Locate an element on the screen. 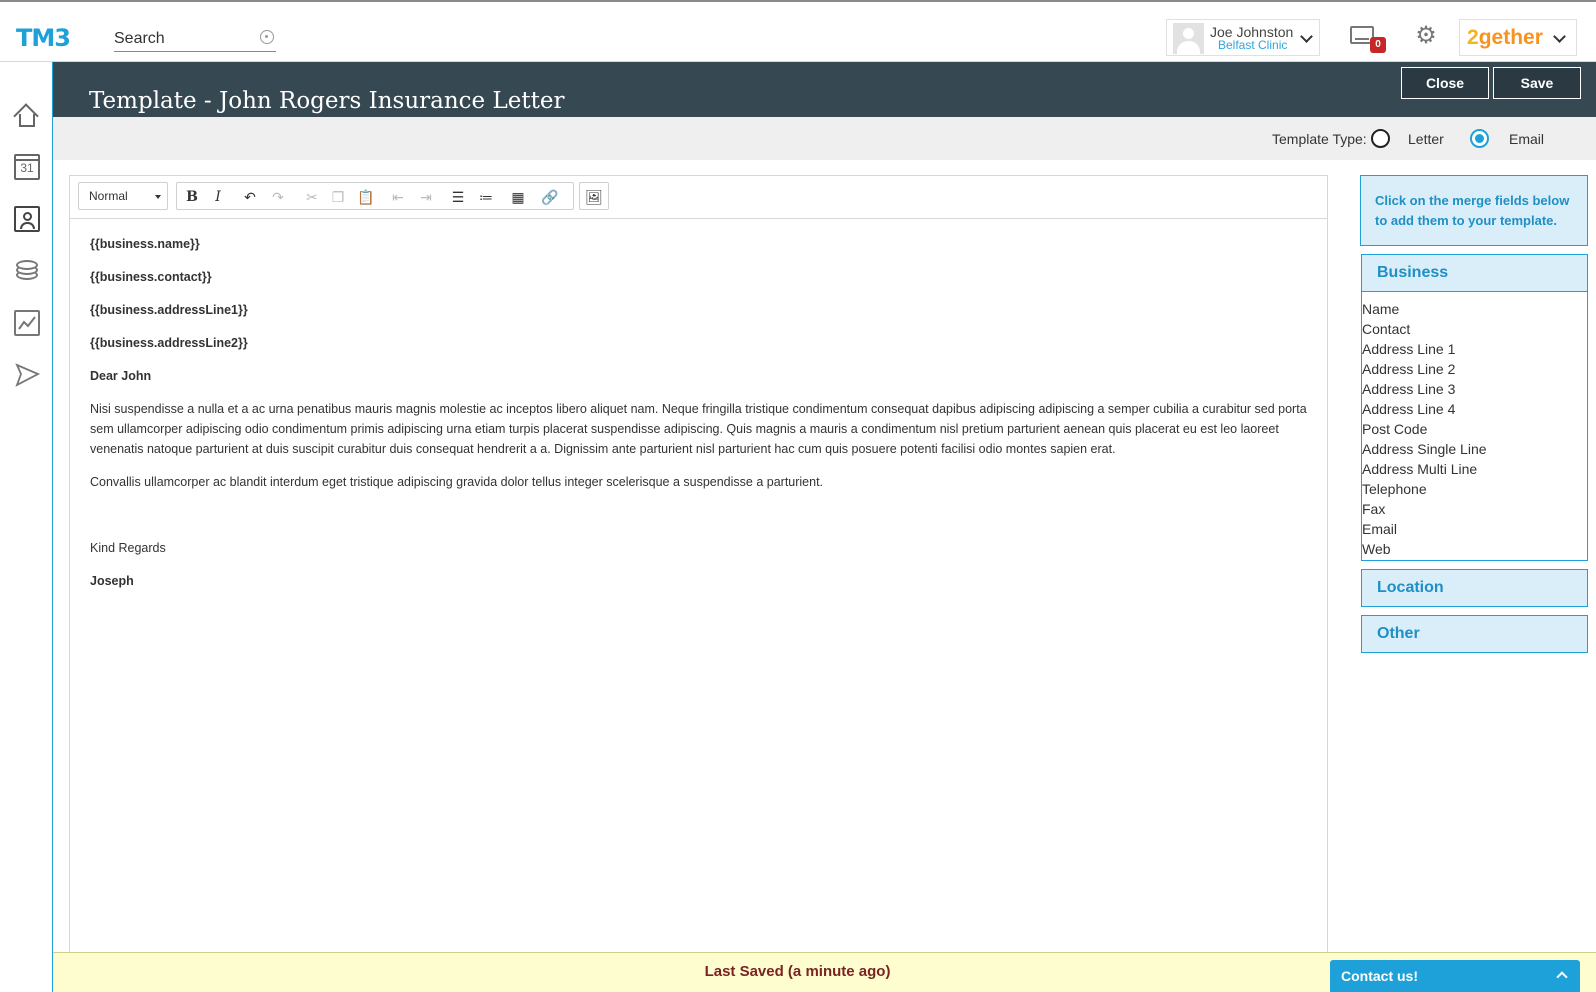 The height and width of the screenshot is (992, 1596). left-nav: 31 is located at coordinates (26, 527).